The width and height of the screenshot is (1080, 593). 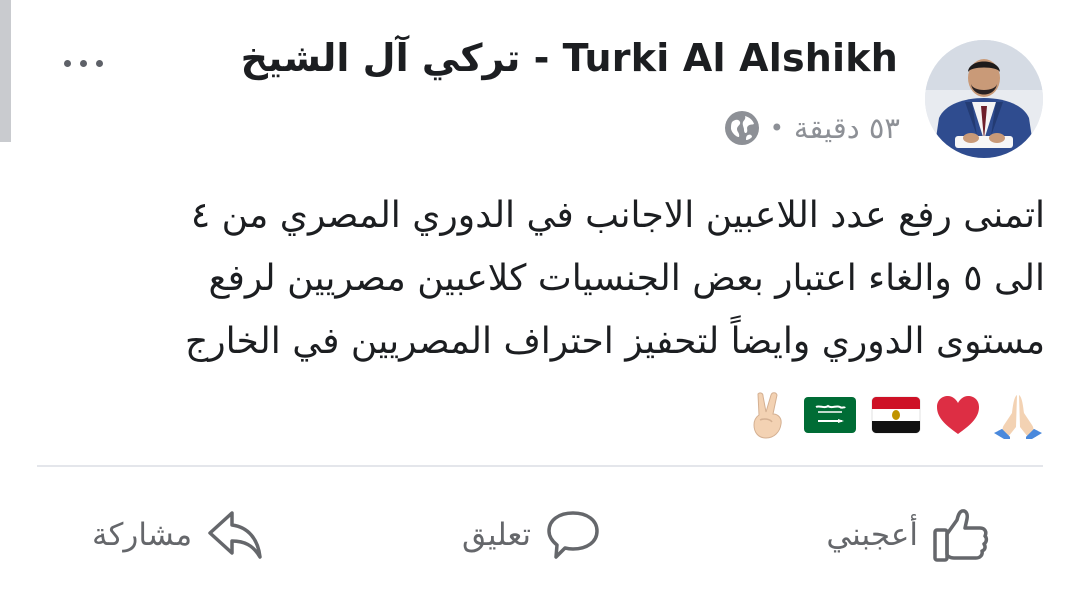 I want to click on post-meta: ٥٣ دقيقة •, so click(x=812, y=128).